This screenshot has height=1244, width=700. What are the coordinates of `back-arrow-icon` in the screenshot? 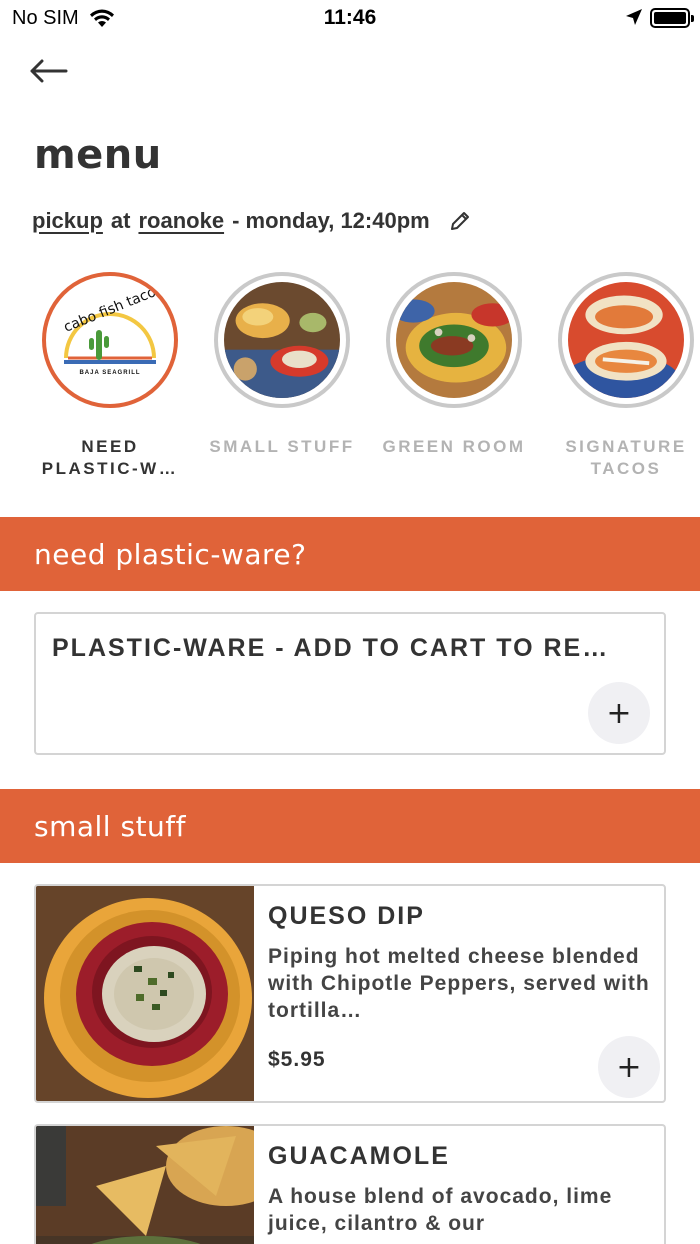 It's located at (49, 71).